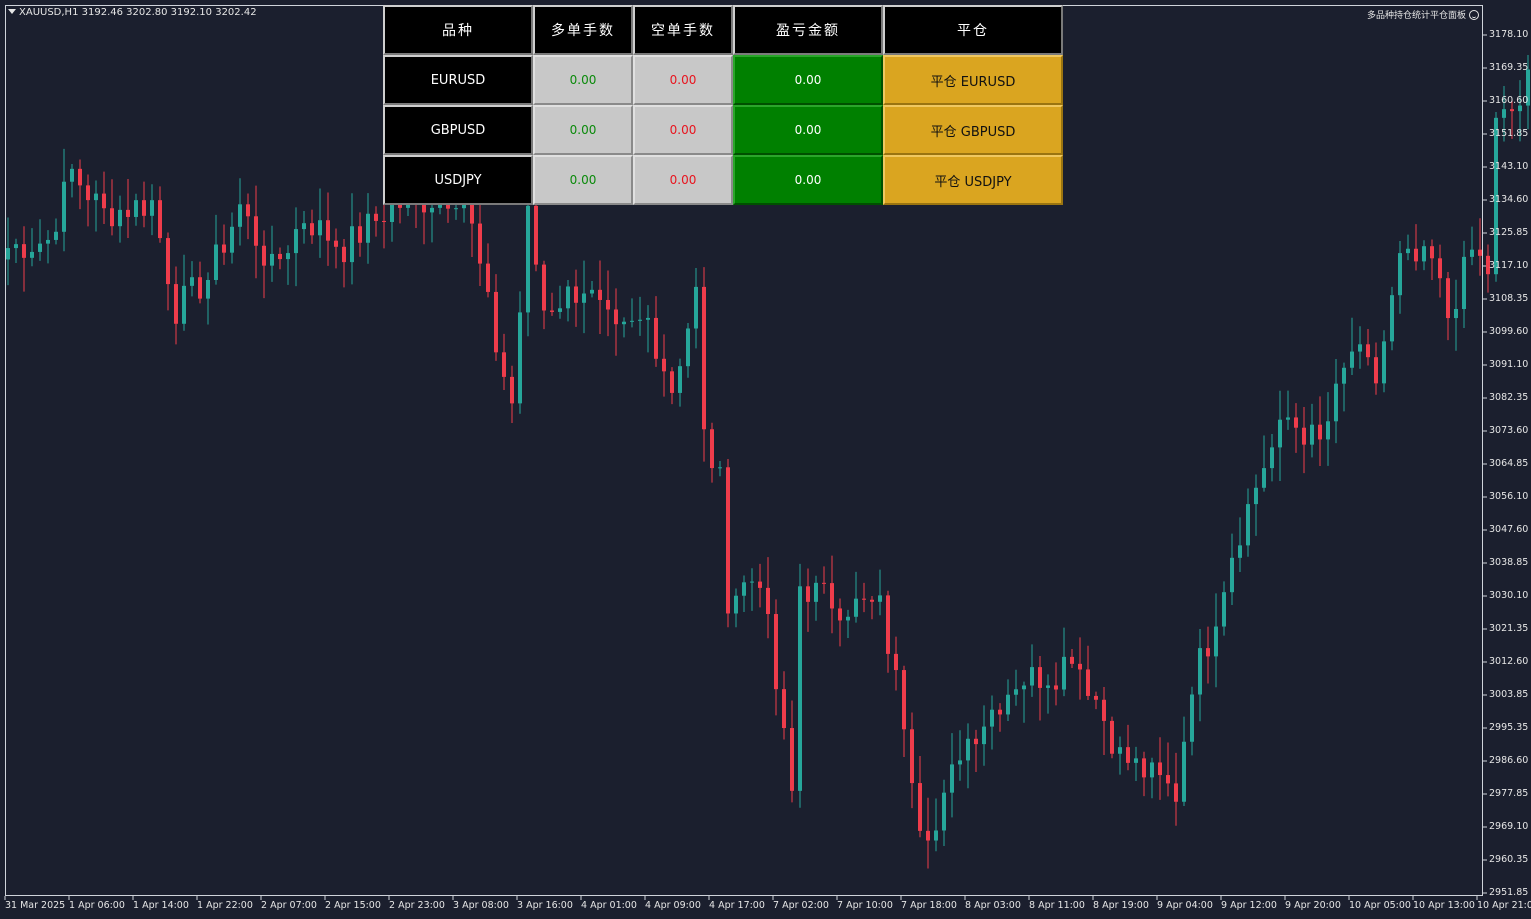  What do you see at coordinates (1509, 430) in the screenshot?
I see `price-tick-label: 3073.60` at bounding box center [1509, 430].